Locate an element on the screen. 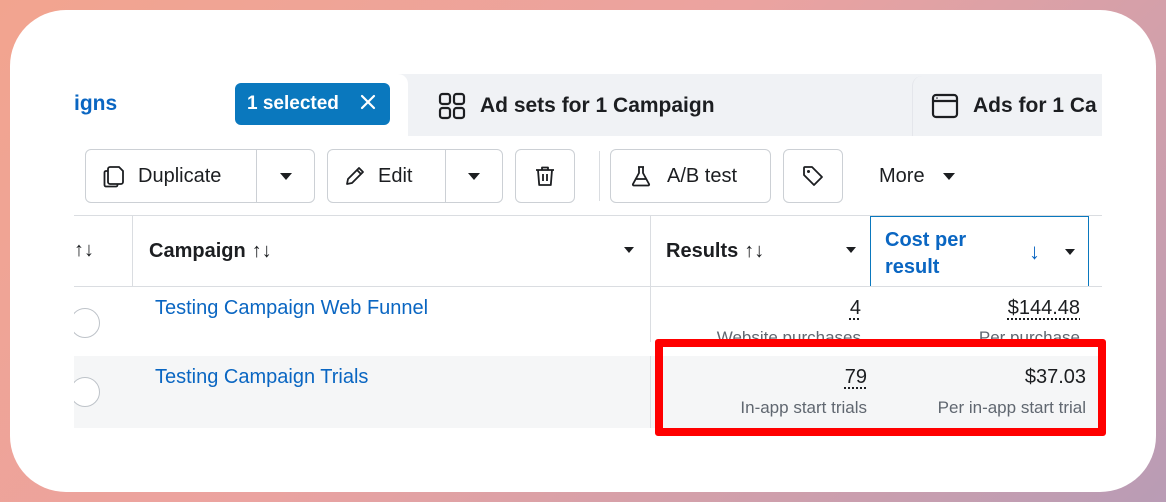 The image size is (1166, 502). results-header-label: Results is located at coordinates (702, 251).